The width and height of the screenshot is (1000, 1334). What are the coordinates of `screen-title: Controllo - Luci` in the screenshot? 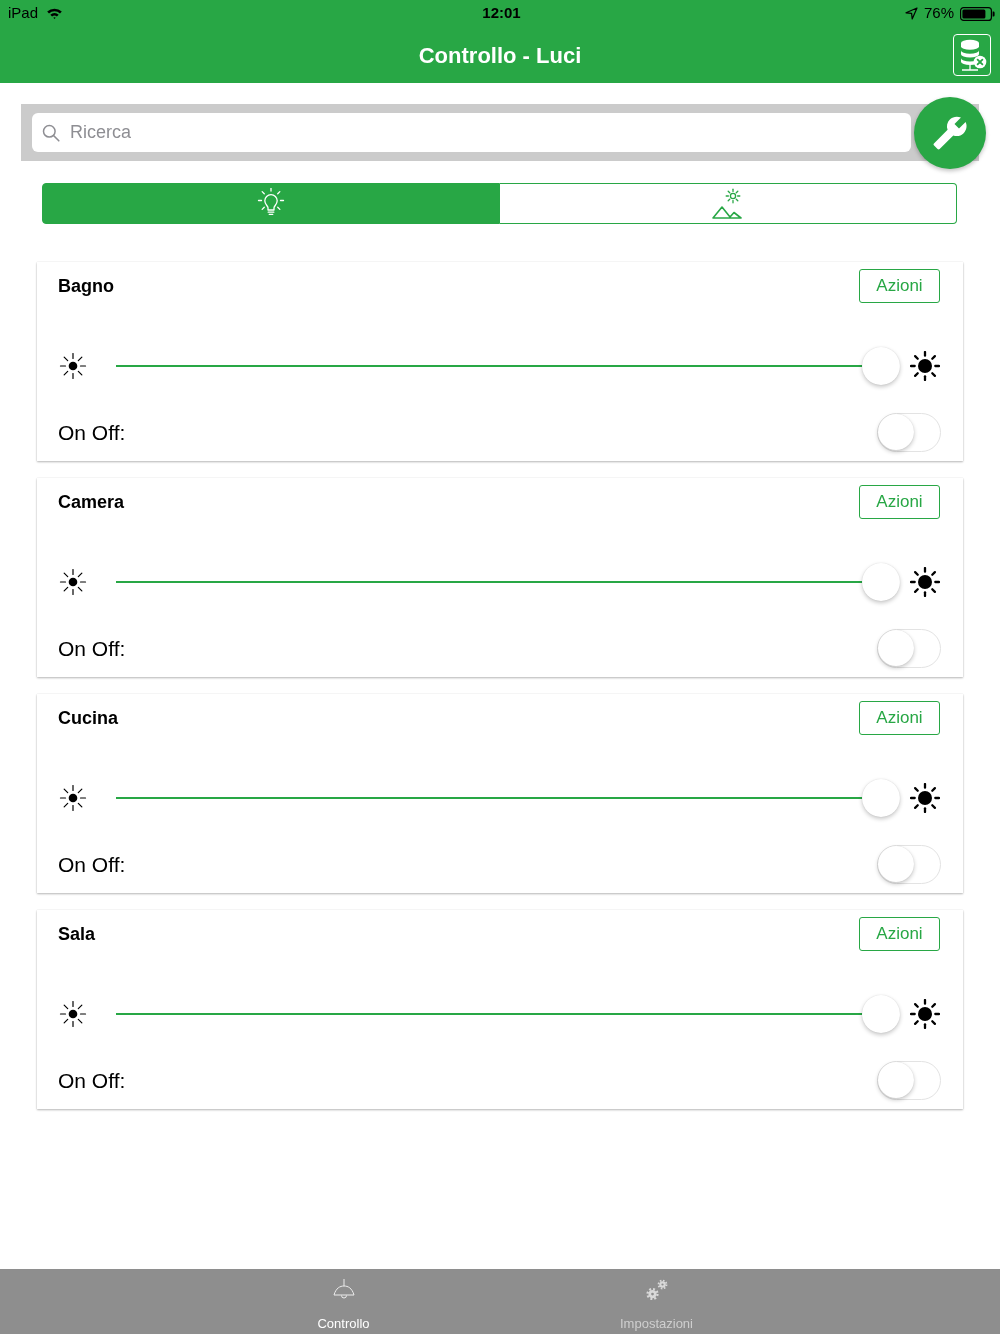 It's located at (500, 55).